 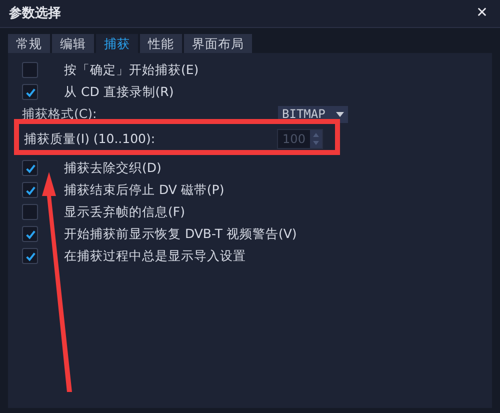 I want to click on spin-arrows-icon, so click(x=316, y=139).